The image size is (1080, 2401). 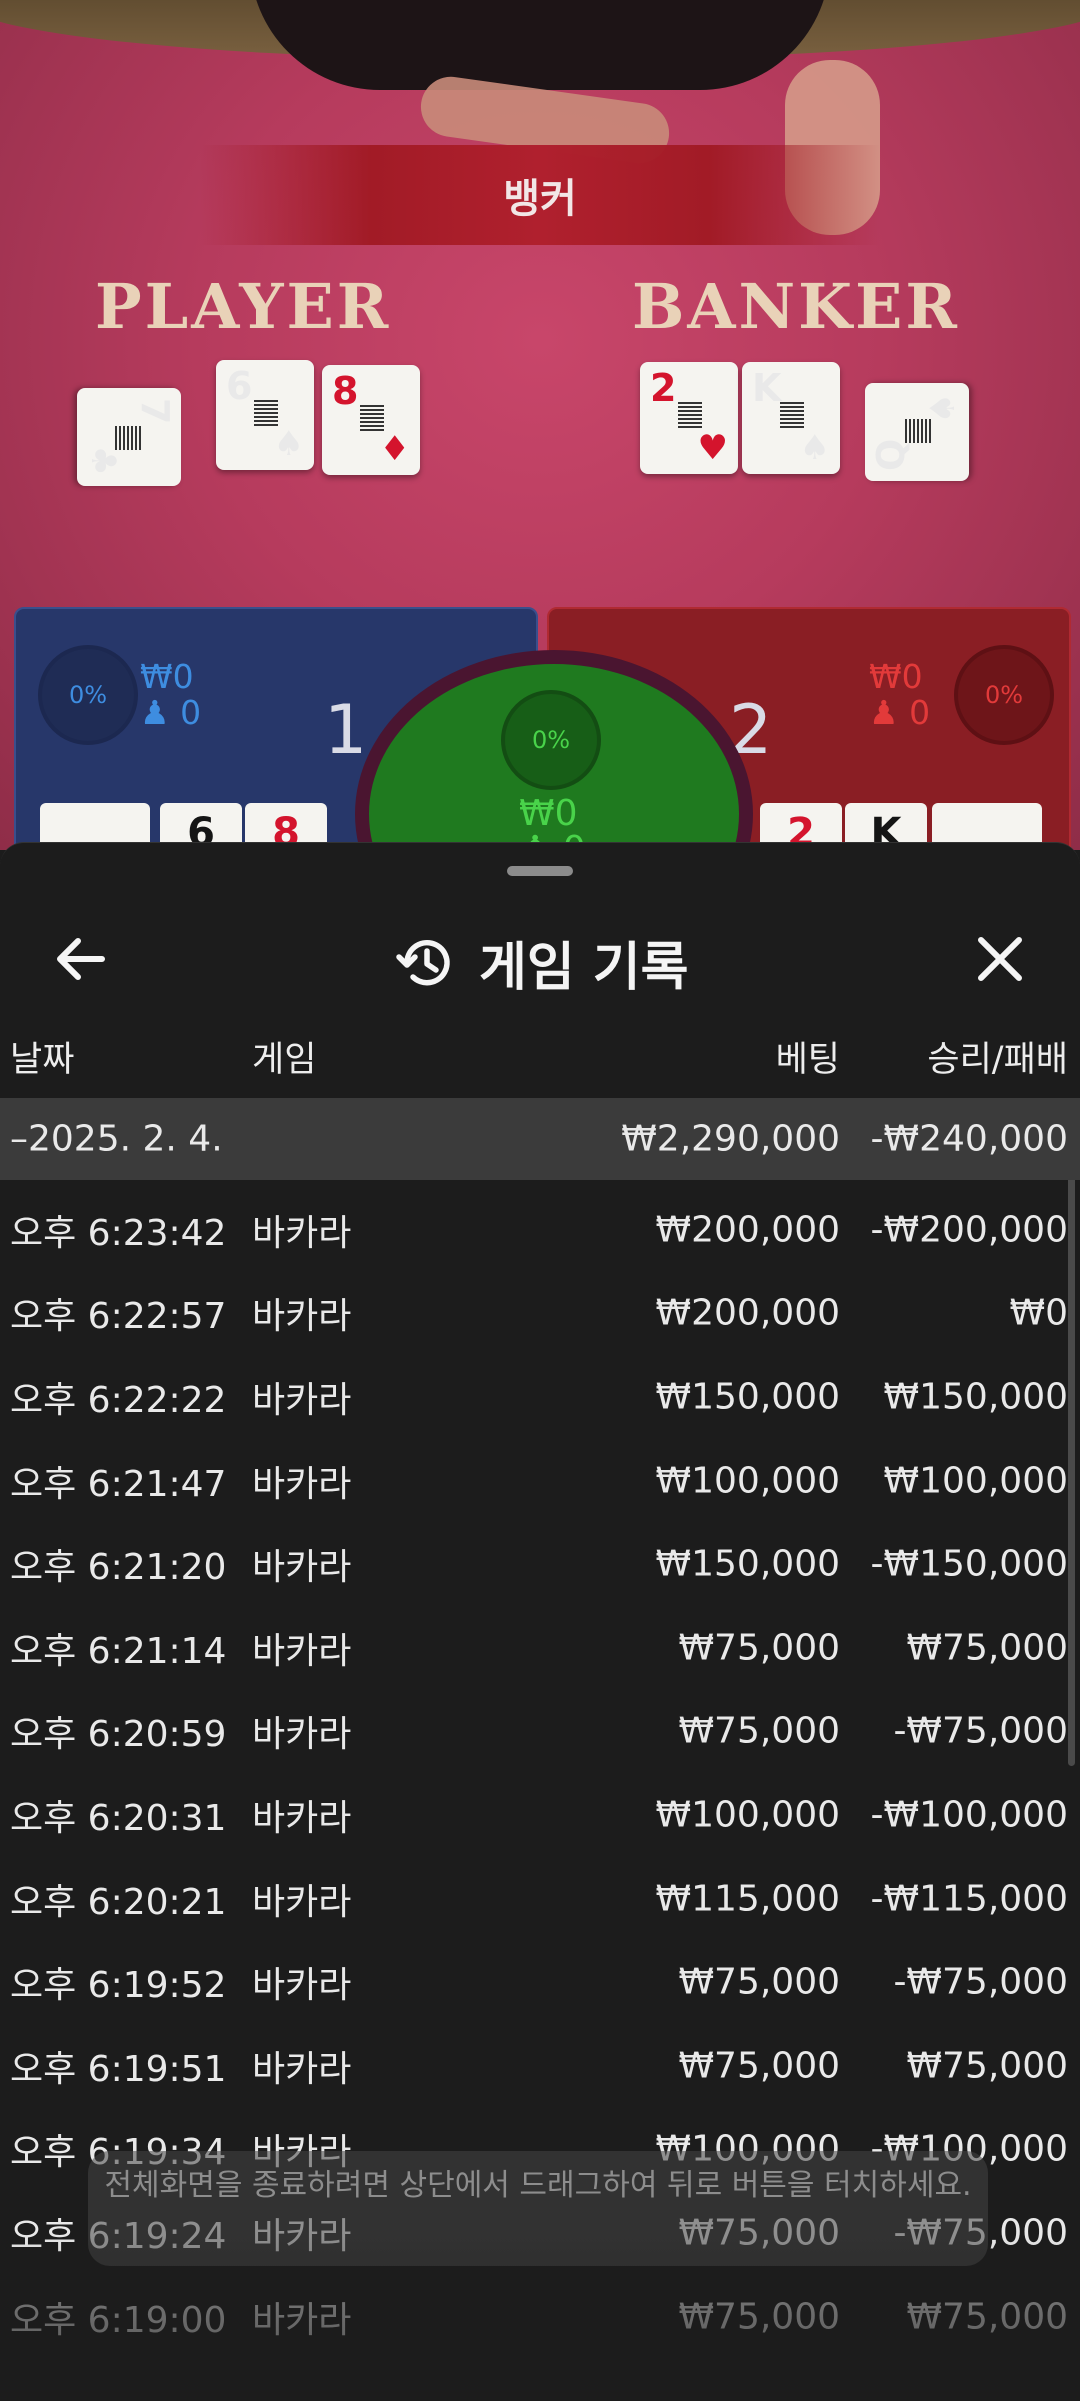 What do you see at coordinates (917, 432) in the screenshot?
I see `banker-card-3: Q ♠` at bounding box center [917, 432].